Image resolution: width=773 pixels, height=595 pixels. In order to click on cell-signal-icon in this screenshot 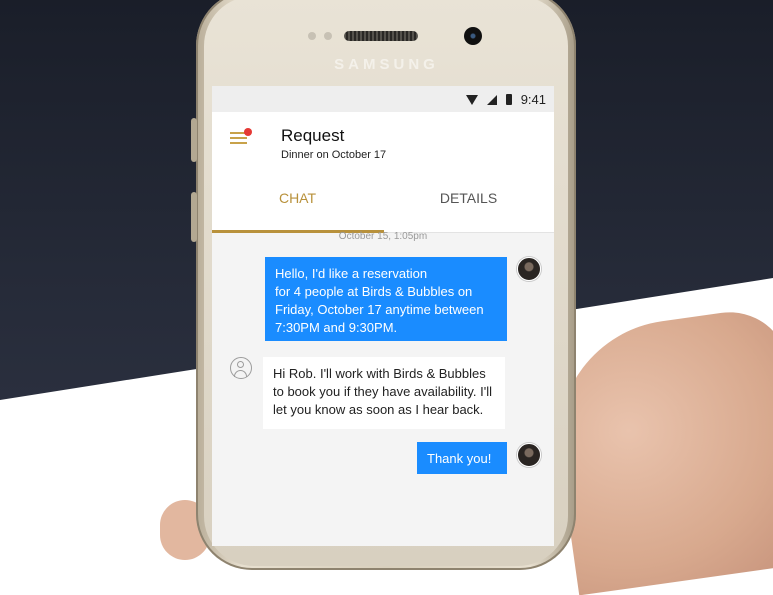, I will do `click(491, 99)`.